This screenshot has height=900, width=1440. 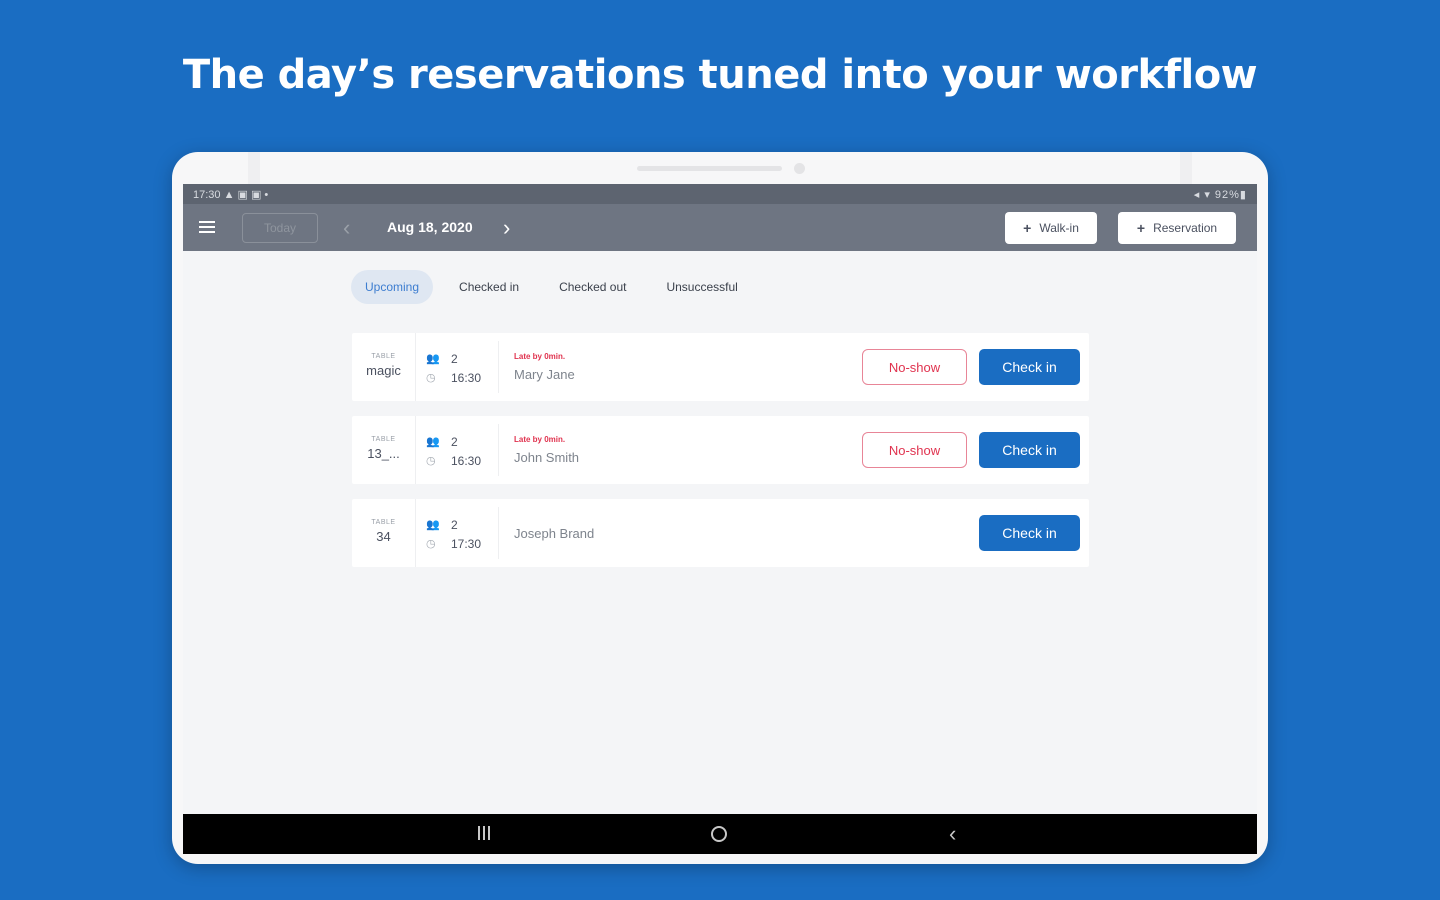 I want to click on hamburger-menu-icon, so click(x=207, y=227).